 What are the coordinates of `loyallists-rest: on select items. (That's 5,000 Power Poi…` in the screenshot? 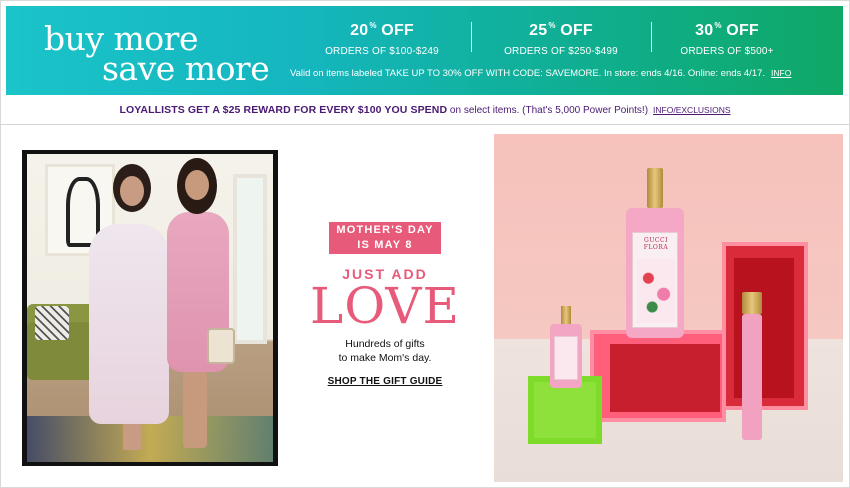 It's located at (548, 110).